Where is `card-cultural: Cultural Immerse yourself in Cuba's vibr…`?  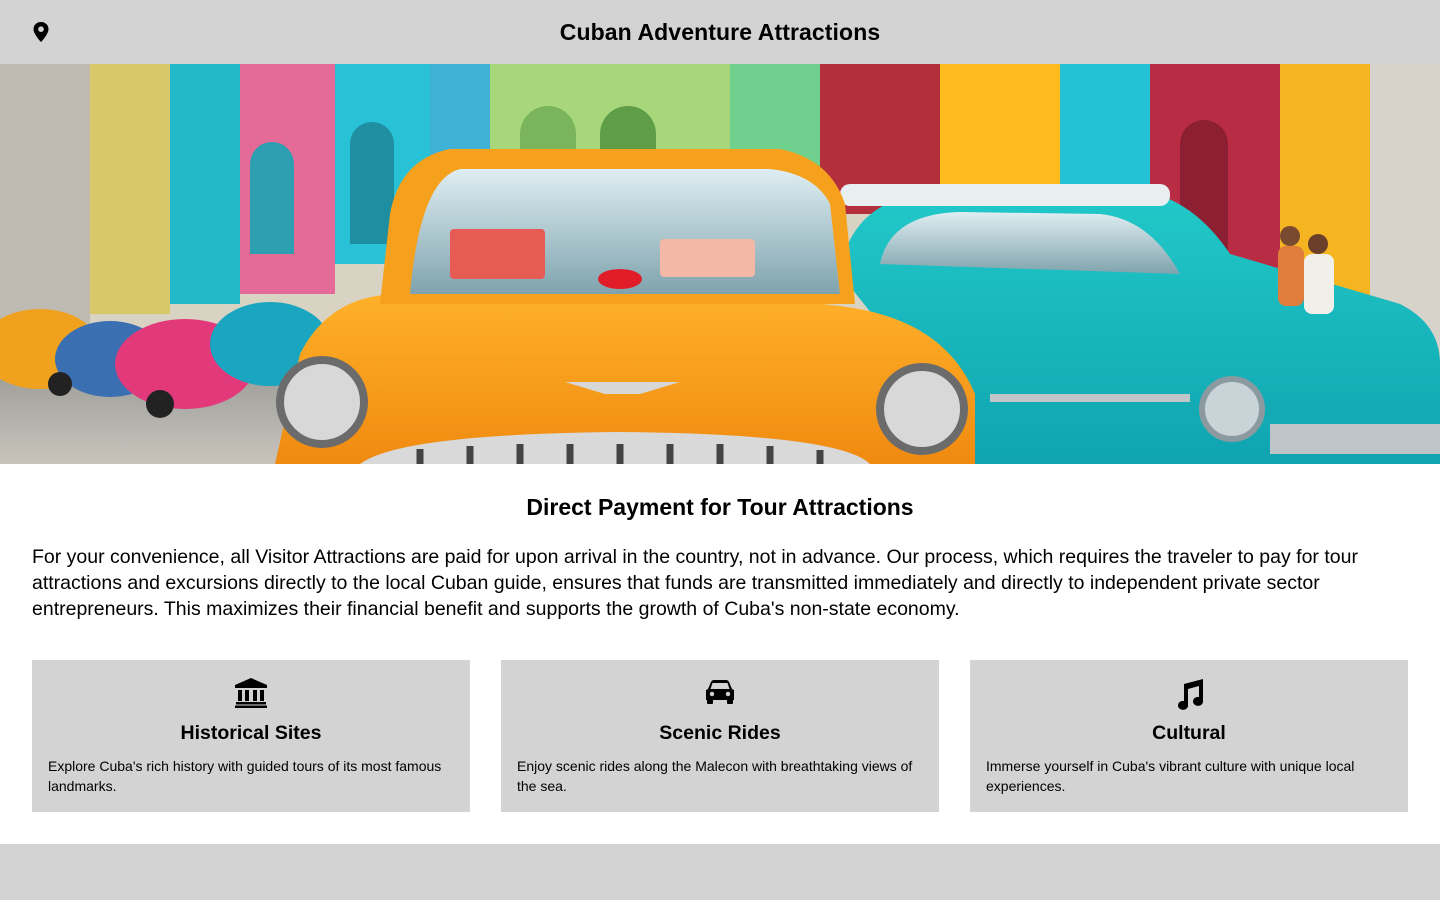 card-cultural: Cultural Immerse yourself in Cuba's vibr… is located at coordinates (1189, 736).